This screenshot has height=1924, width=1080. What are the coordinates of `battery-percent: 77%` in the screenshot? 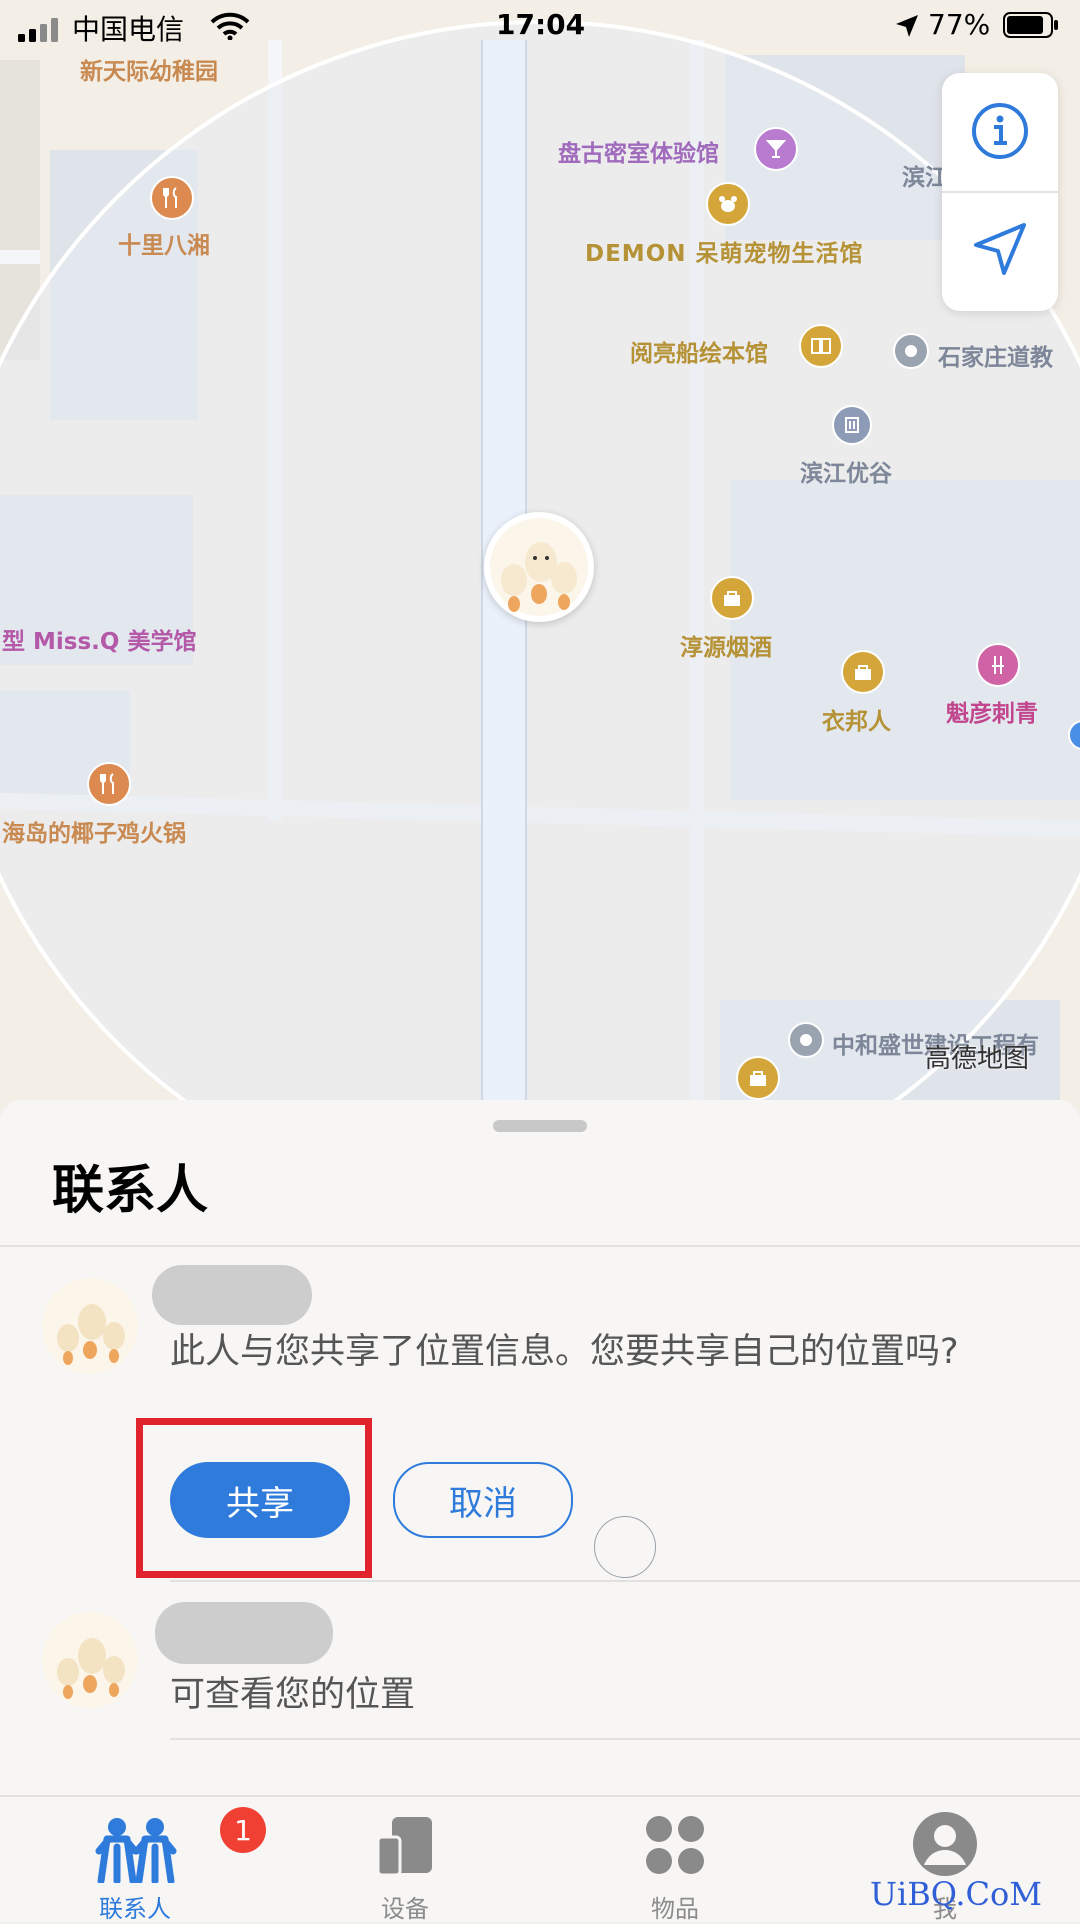 It's located at (959, 24).